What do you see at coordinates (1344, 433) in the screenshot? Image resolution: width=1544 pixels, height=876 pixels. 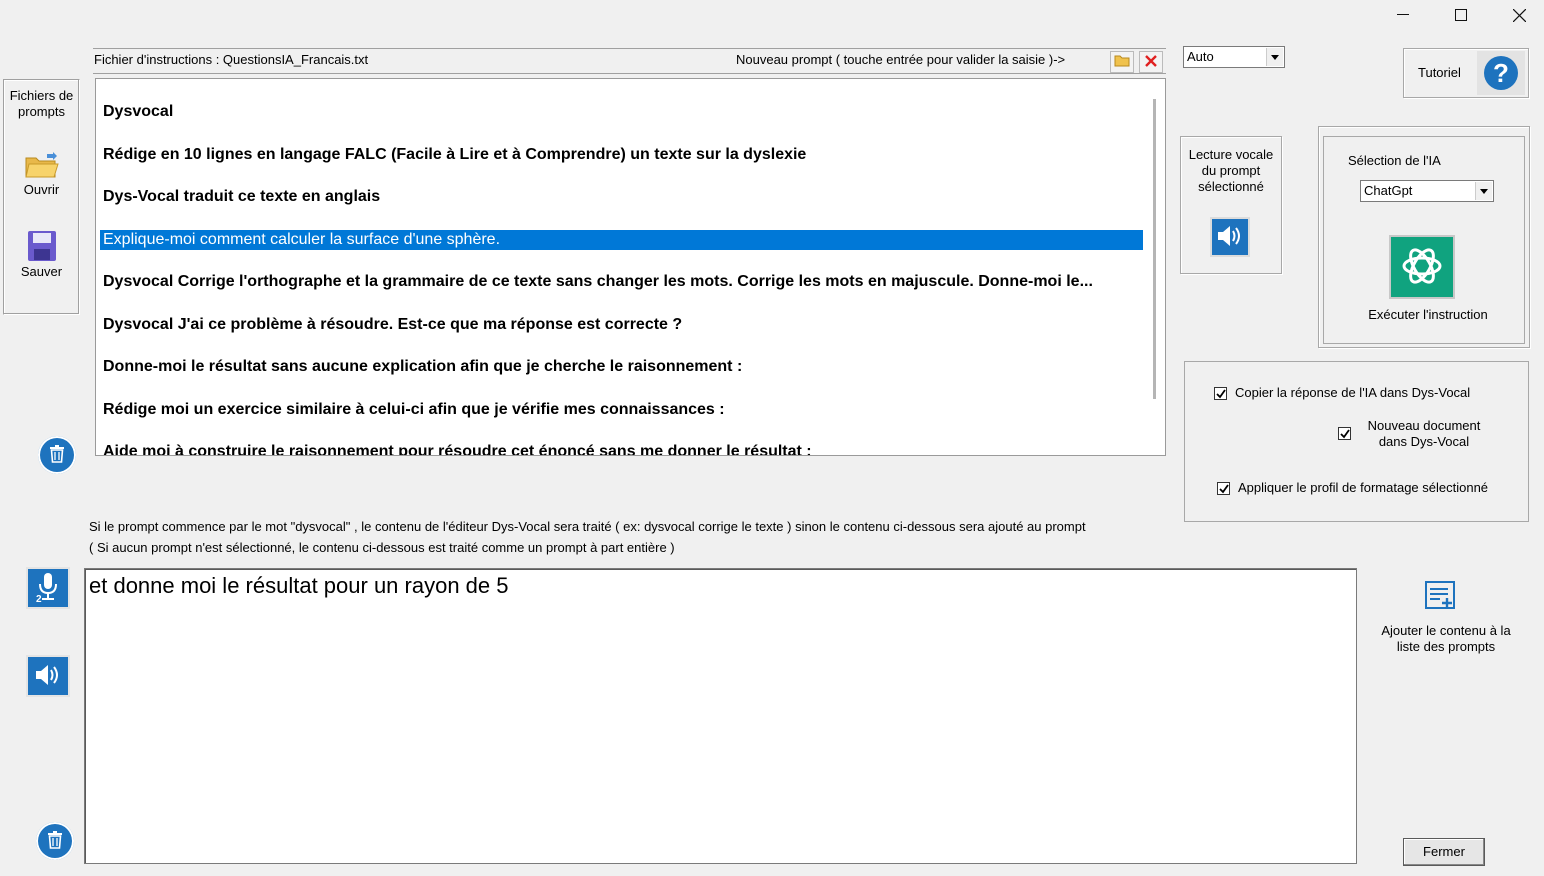 I see `new-document-checkbox` at bounding box center [1344, 433].